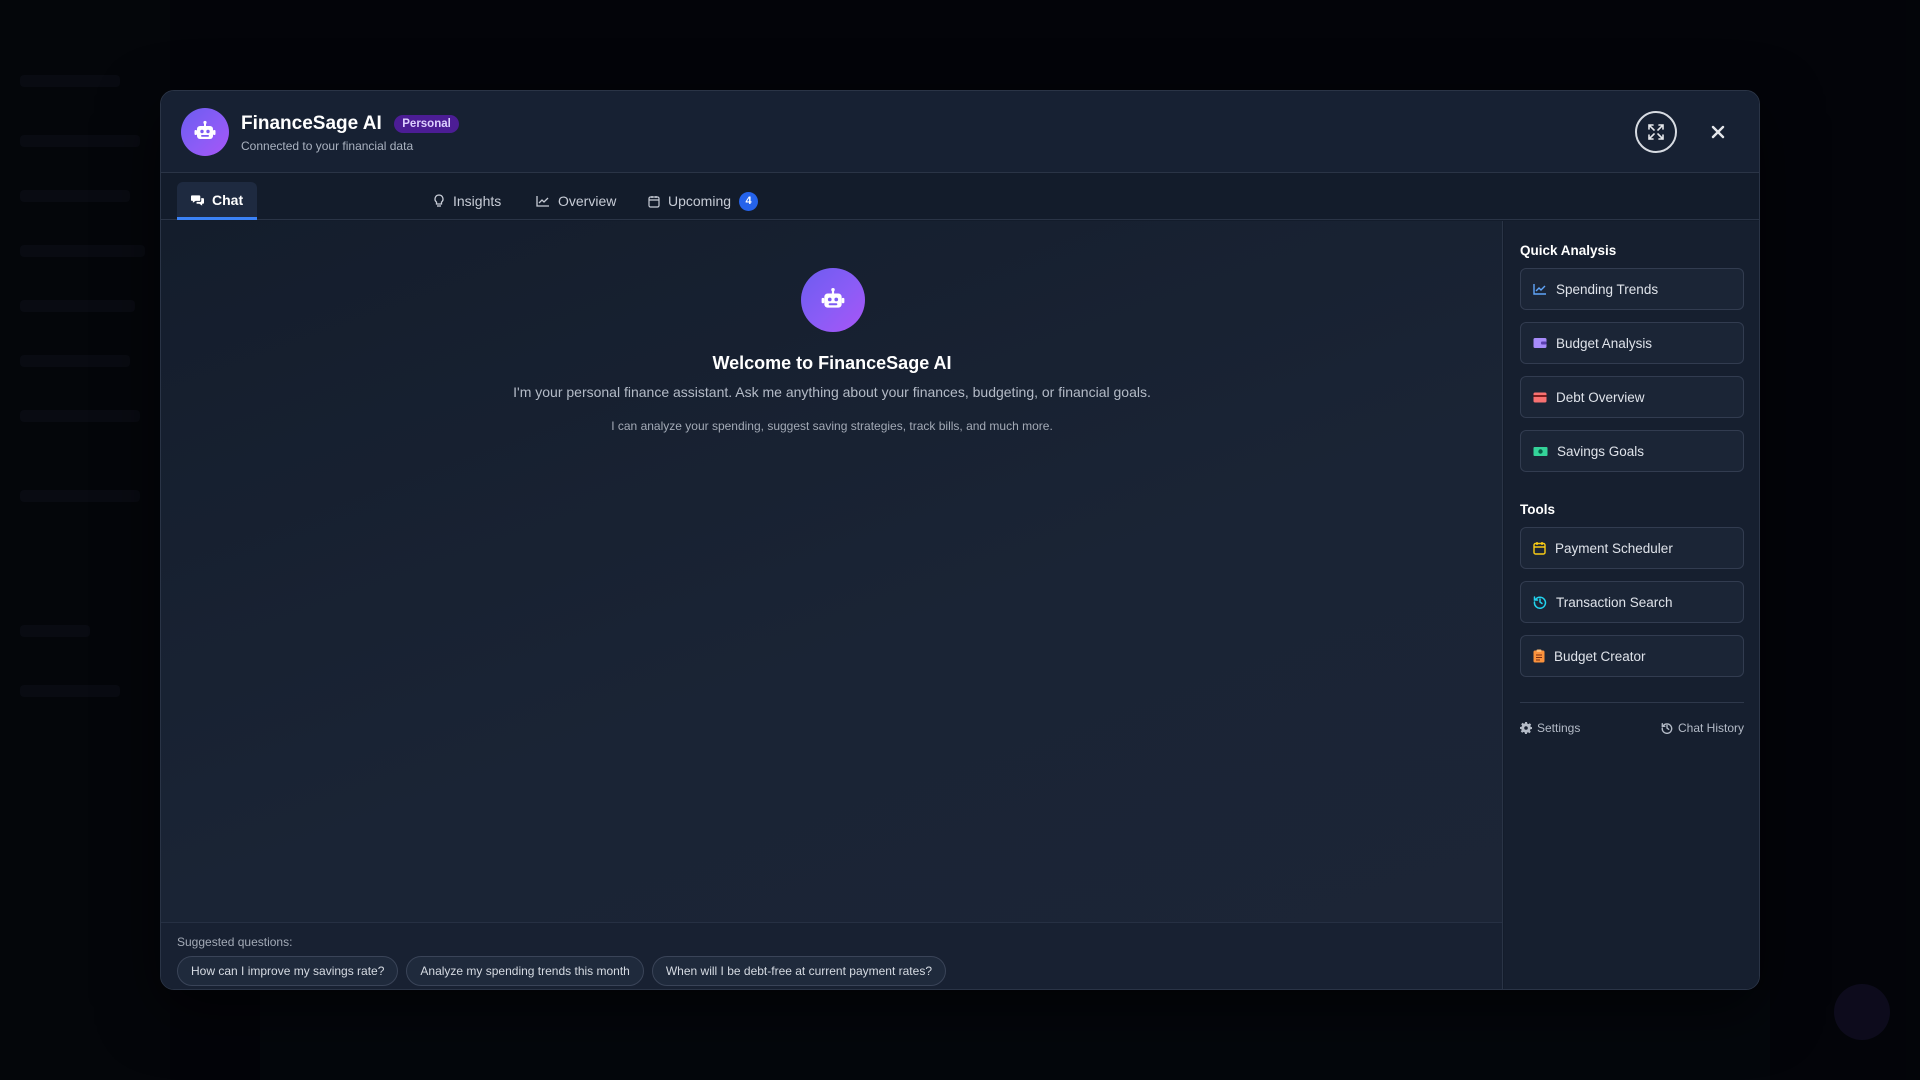  I want to click on plan-badge: Personal, so click(426, 124).